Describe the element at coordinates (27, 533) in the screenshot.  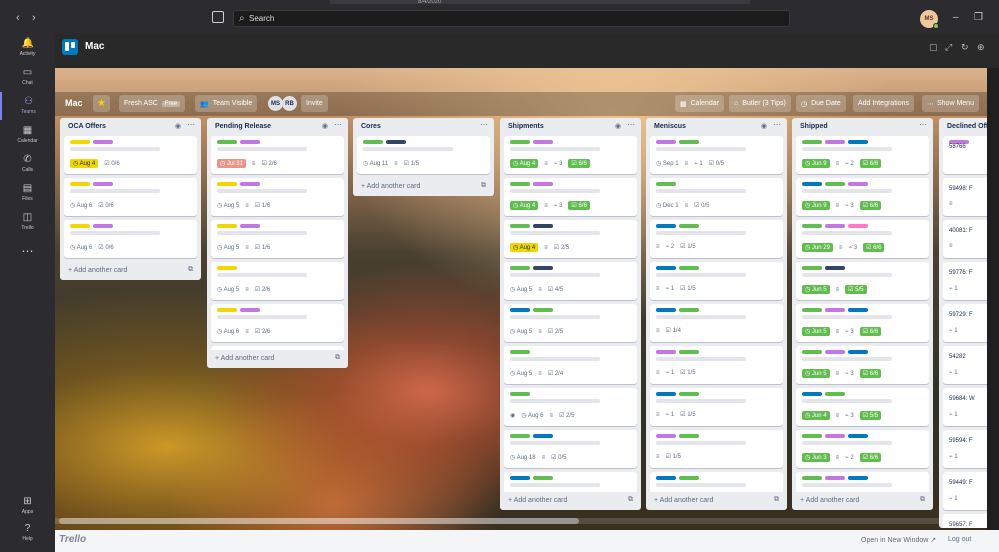
I see `rail-item-help: ? Help` at that location.